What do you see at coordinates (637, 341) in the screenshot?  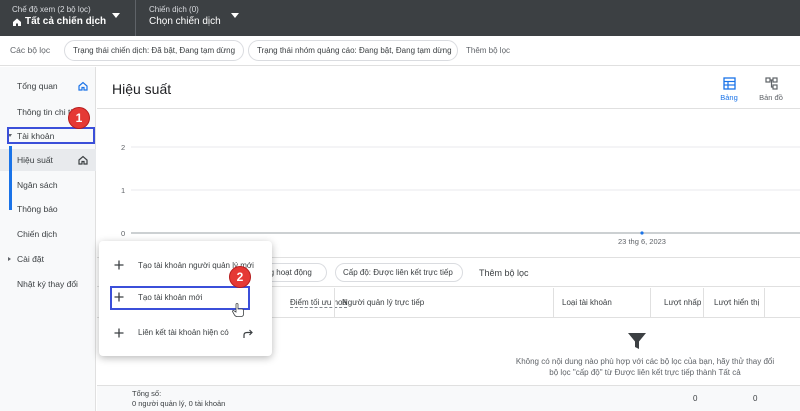 I see `filter-funnel-icon` at bounding box center [637, 341].